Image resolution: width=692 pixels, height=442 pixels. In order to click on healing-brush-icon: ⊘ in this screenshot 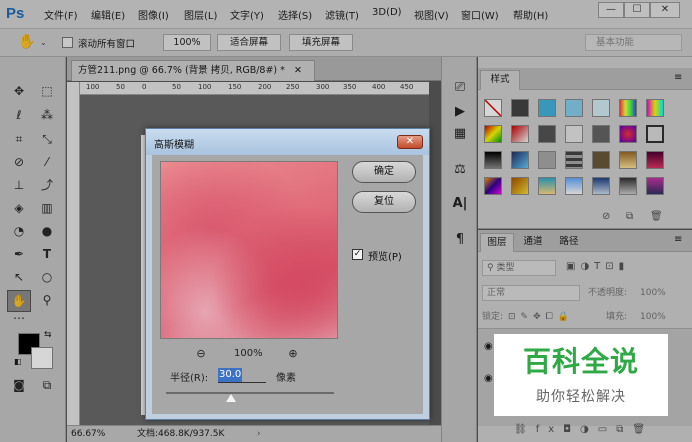, I will do `click(19, 162)`.